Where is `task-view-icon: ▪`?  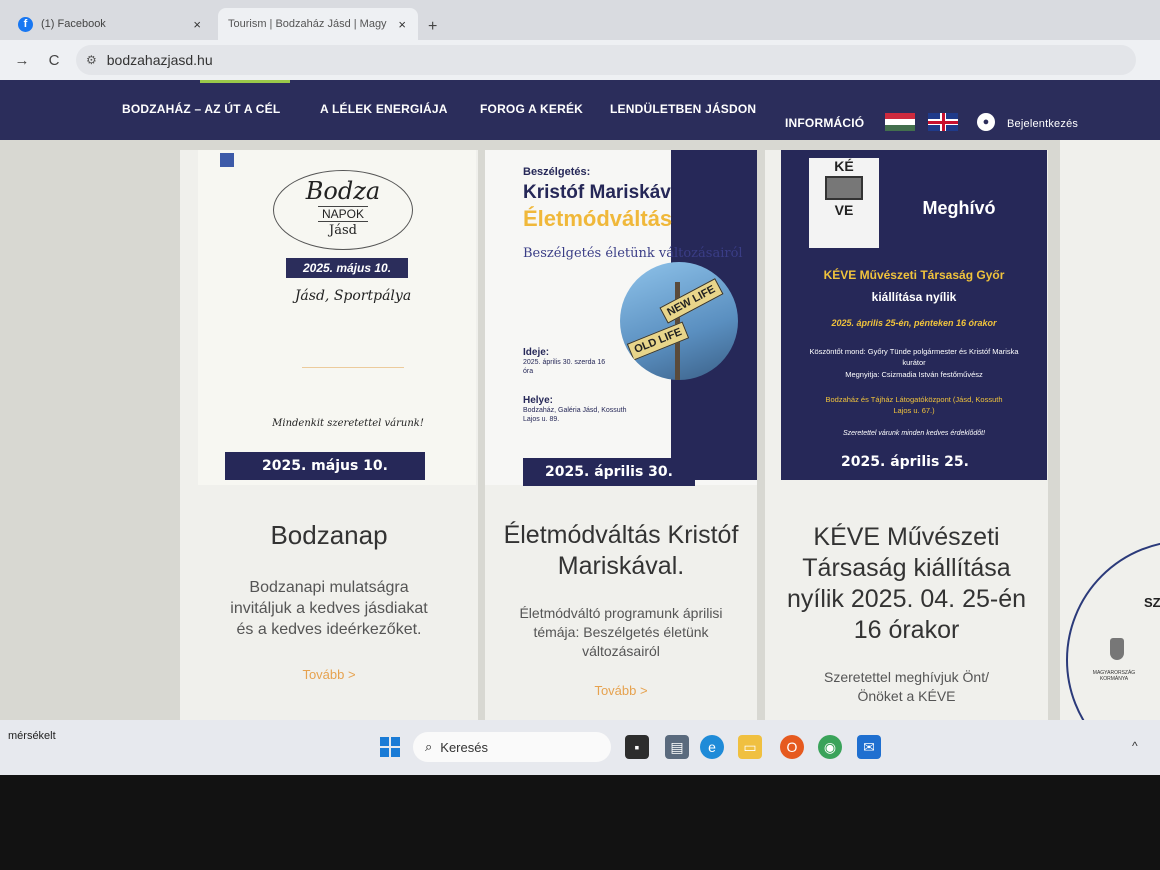
task-view-icon: ▪ is located at coordinates (637, 747).